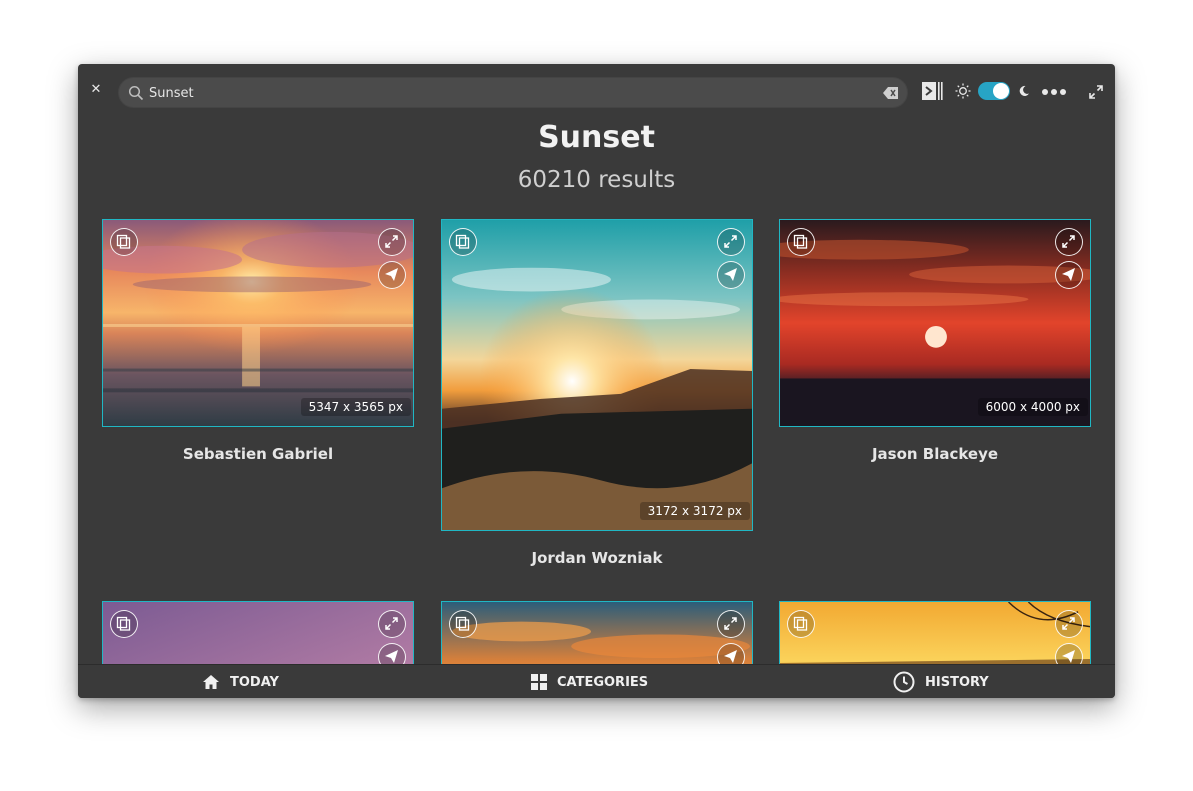 The image size is (1193, 791). What do you see at coordinates (254, 682) in the screenshot?
I see `nav-today-label: TODAY` at bounding box center [254, 682].